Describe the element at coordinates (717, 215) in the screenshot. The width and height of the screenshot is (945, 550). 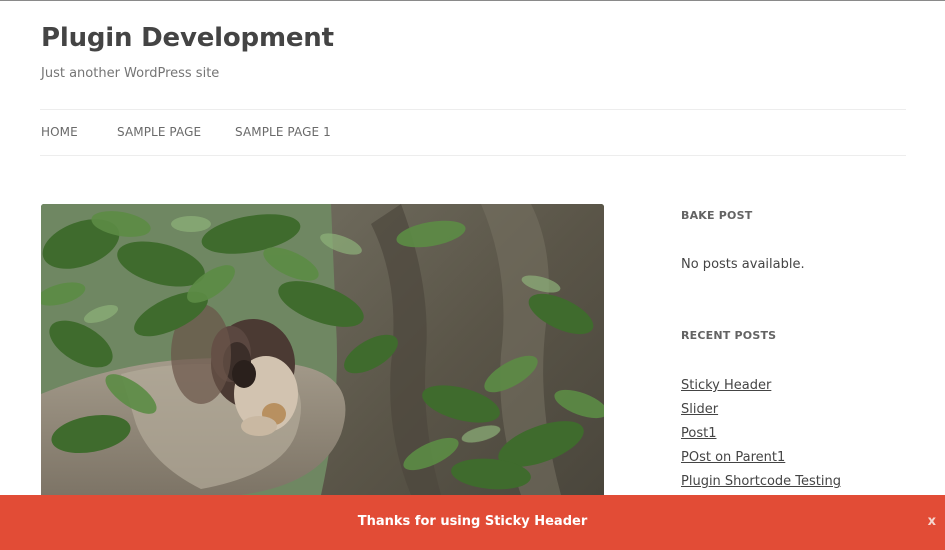
I see `widget-title-bake-post: BAKE POST` at that location.